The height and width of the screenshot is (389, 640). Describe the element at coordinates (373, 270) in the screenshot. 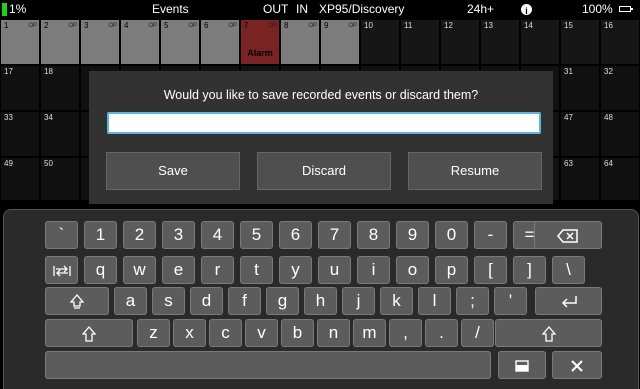

I see `key-i: i` at that location.